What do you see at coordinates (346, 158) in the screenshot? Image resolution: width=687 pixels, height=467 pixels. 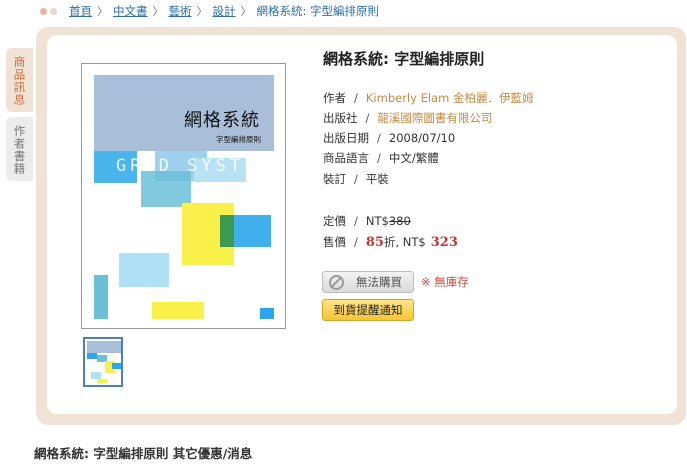 I see `language-label: 商品語言` at bounding box center [346, 158].